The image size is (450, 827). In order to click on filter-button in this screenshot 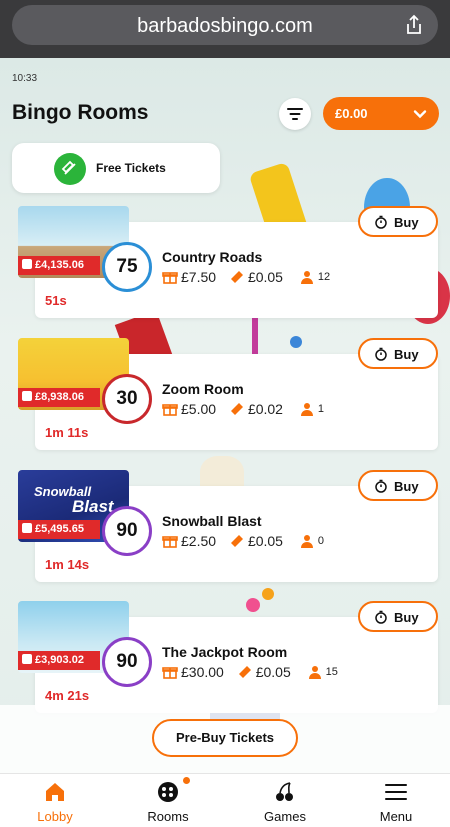, I will do `click(295, 114)`.